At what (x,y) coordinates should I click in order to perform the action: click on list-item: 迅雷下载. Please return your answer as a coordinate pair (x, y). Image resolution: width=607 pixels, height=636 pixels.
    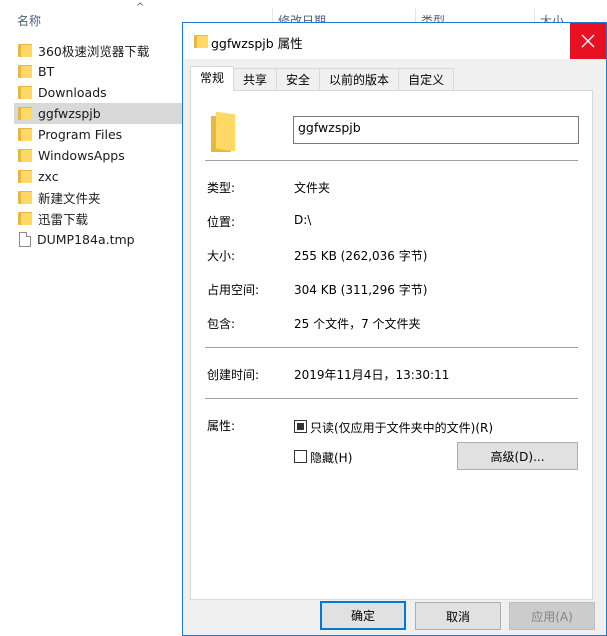
    Looking at the image, I should click on (98, 218).